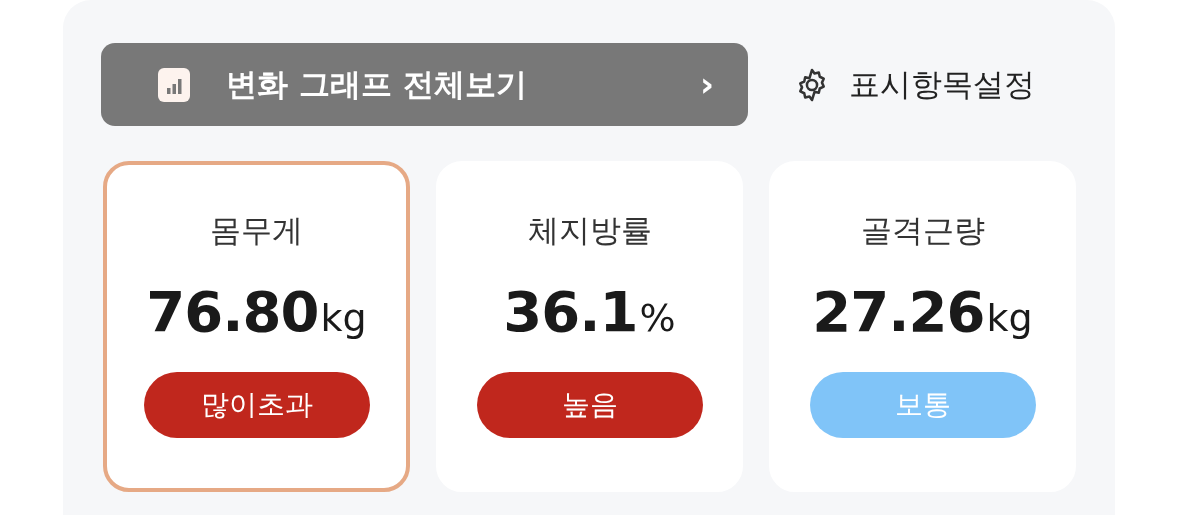 This screenshot has width=1179, height=515. Describe the element at coordinates (589, 405) in the screenshot. I see `status-badge: 높음` at that location.